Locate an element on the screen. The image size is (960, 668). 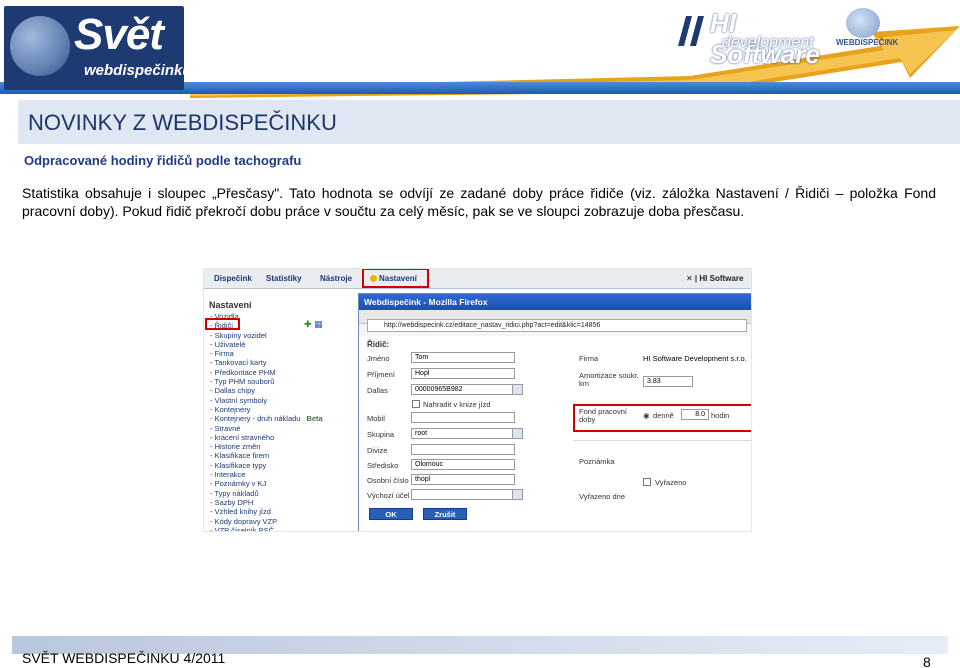
sidebar-item: - Dallas chipy is located at coordinates (266, 390).